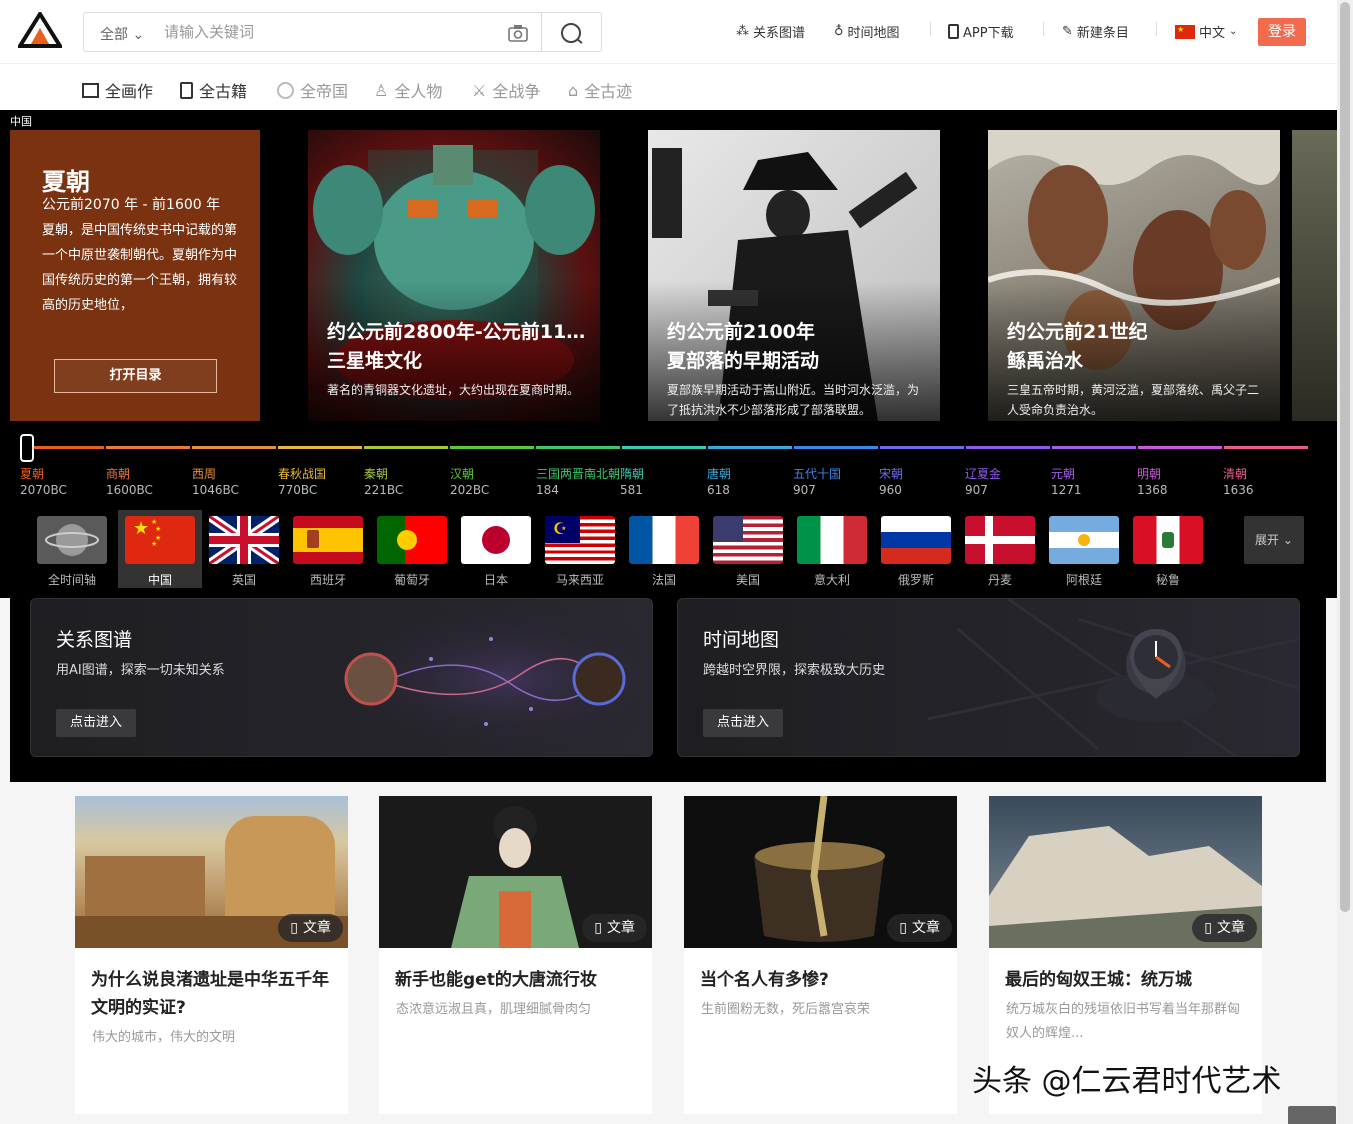 The height and width of the screenshot is (1124, 1353). What do you see at coordinates (719, 473) in the screenshot?
I see `timeline-dynasty-label: 唐朝` at bounding box center [719, 473].